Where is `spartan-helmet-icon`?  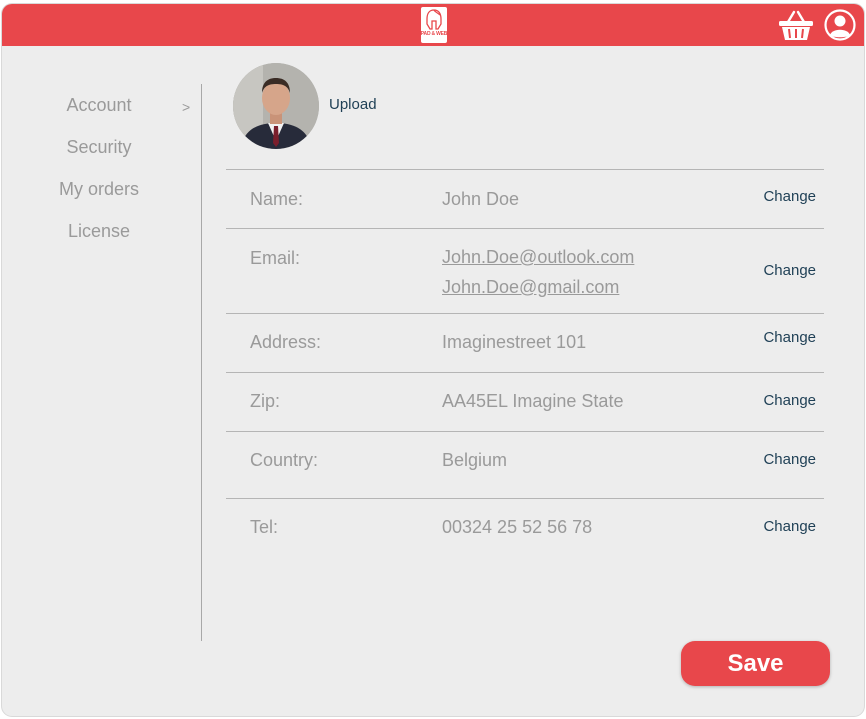 spartan-helmet-icon is located at coordinates (434, 19).